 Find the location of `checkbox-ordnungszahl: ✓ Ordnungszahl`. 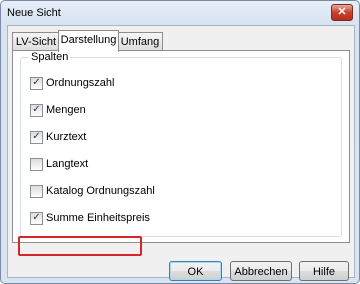

checkbox-ordnungszahl: ✓ Ordnungszahl is located at coordinates (72, 83).